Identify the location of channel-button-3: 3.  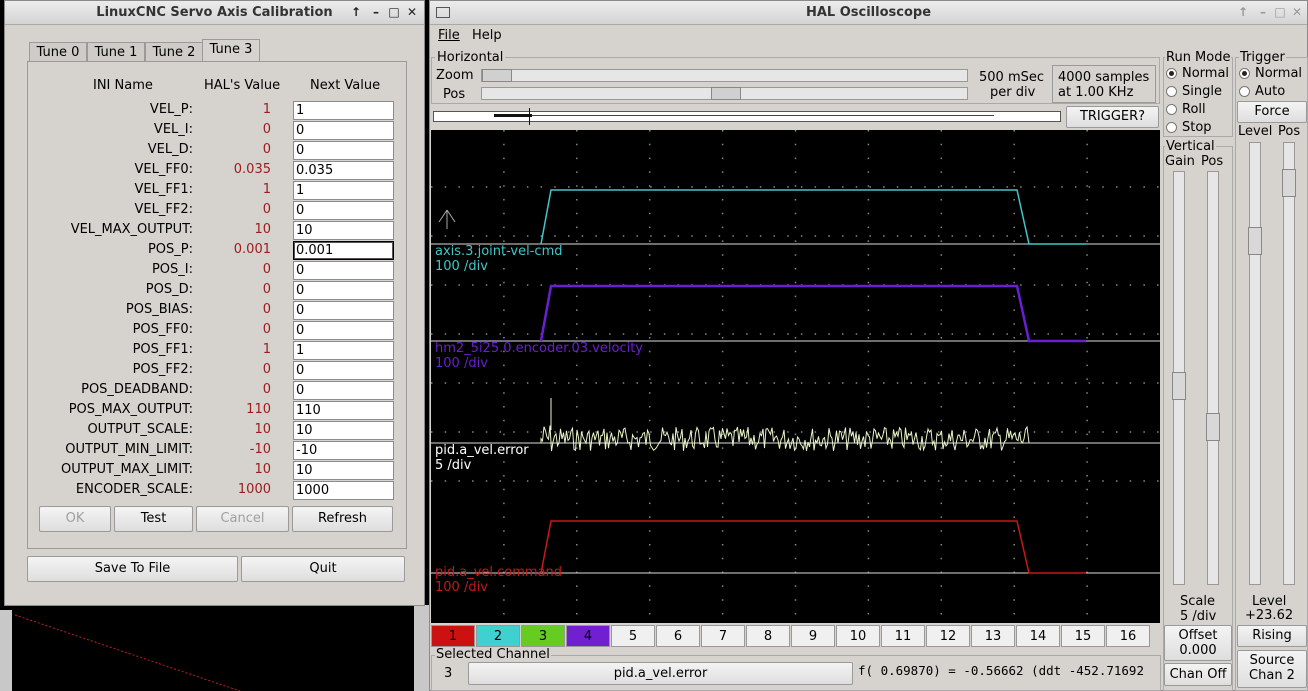
(543, 636).